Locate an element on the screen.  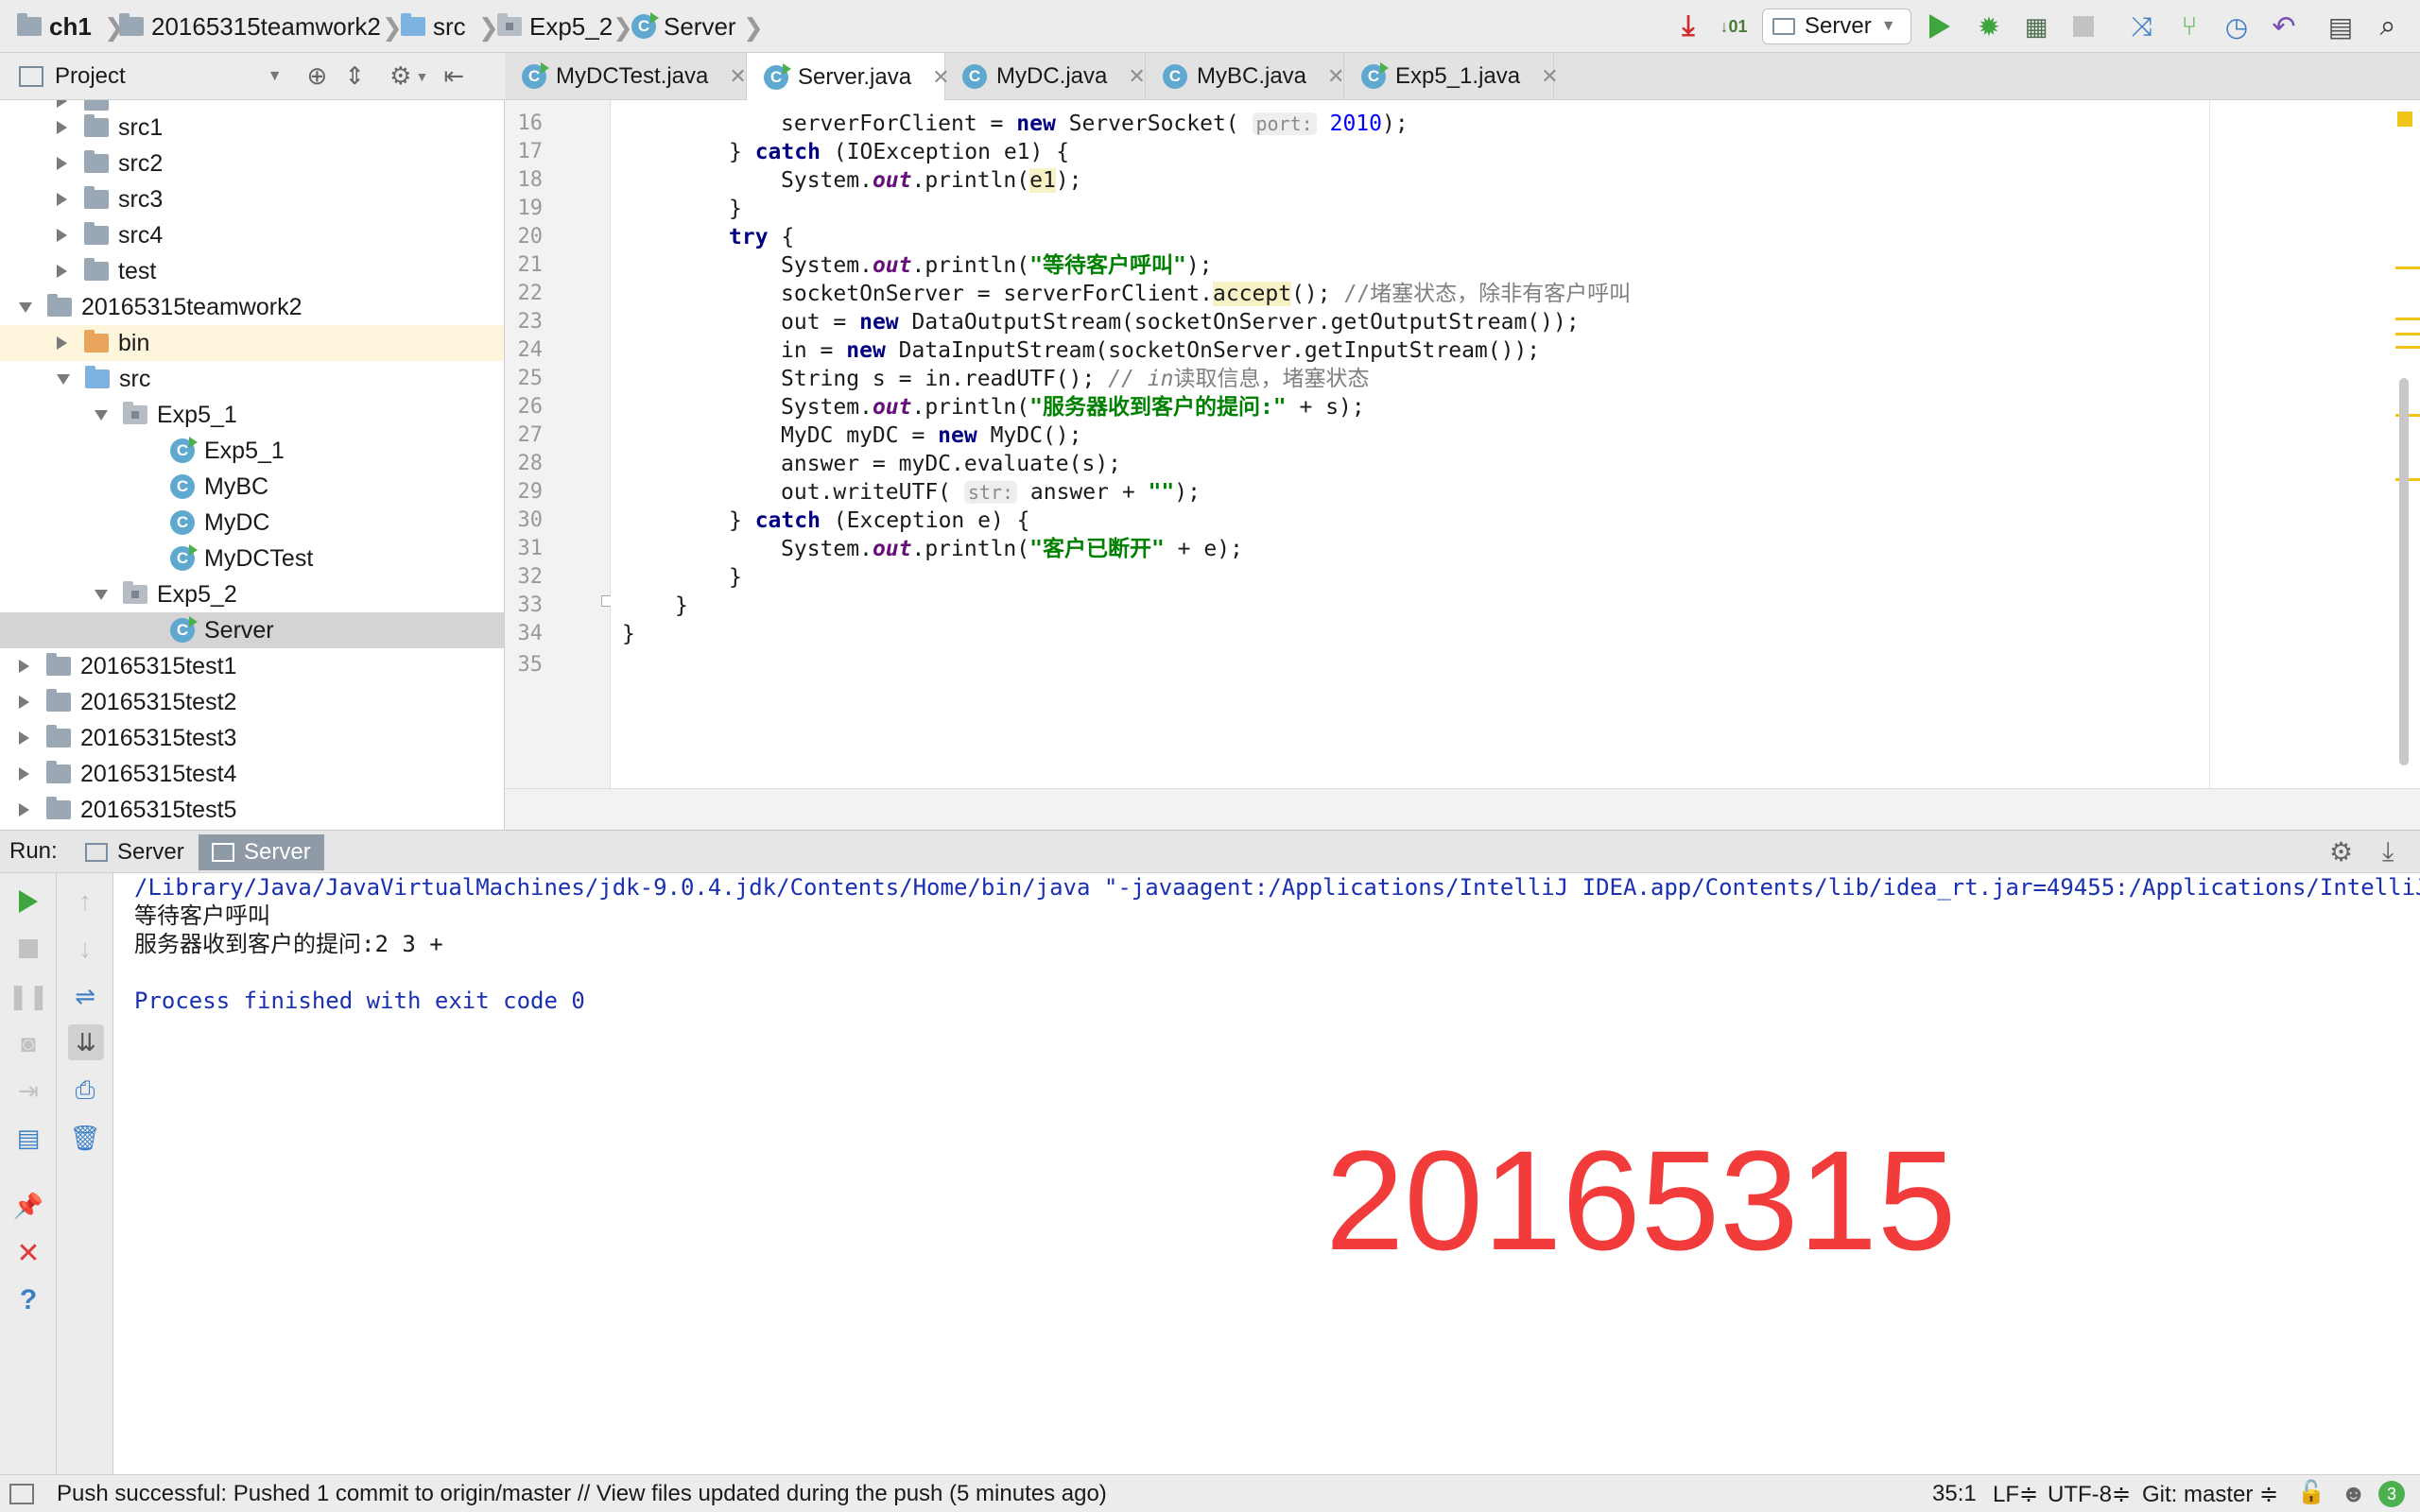
trash-icon: 🗑 is located at coordinates (85, 1138).